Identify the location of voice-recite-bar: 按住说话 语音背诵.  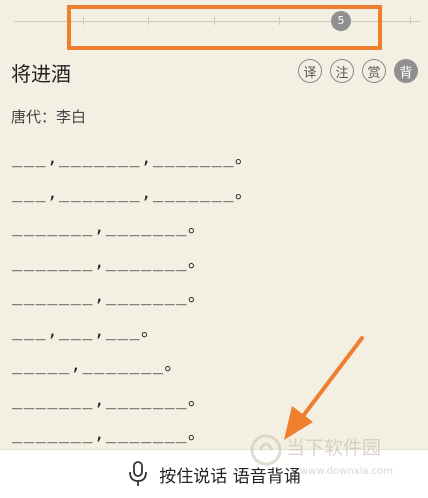
(214, 473).